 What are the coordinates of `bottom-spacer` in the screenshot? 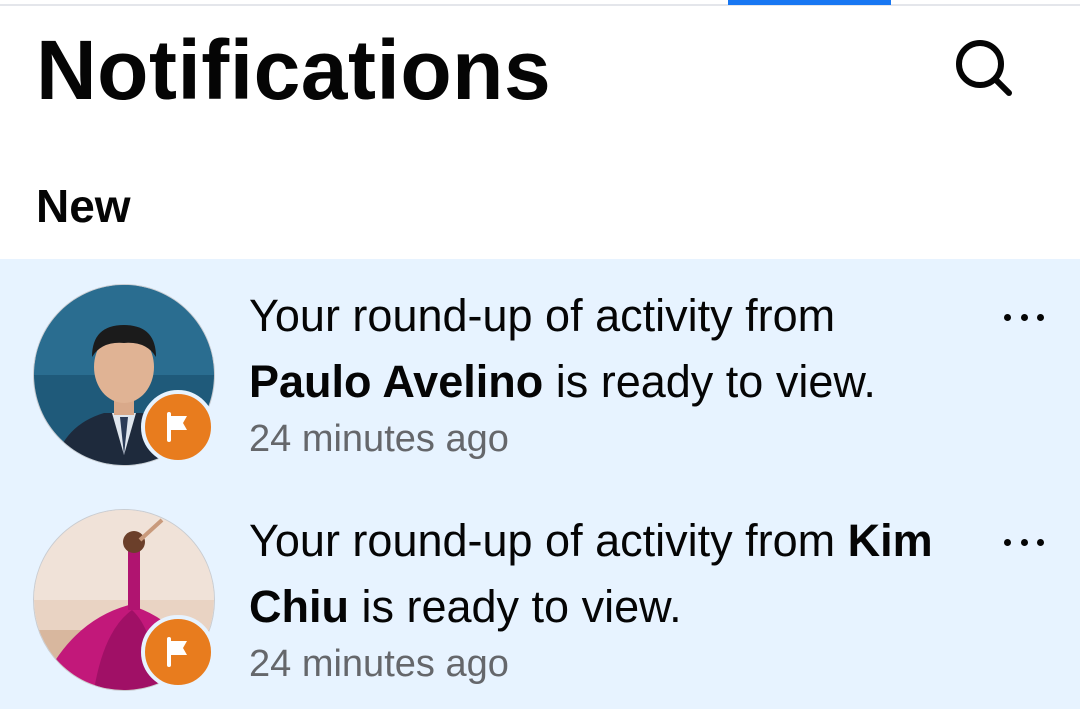 It's located at (540, 717).